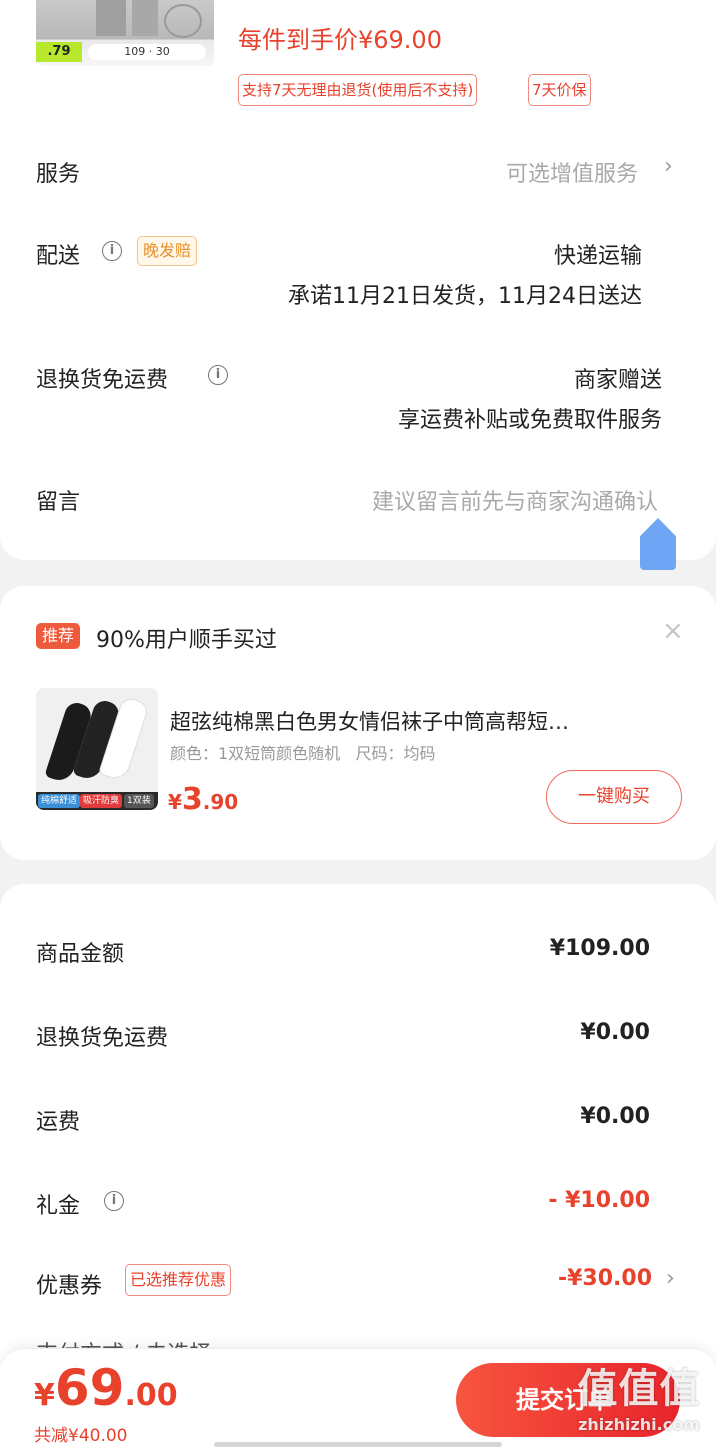 The width and height of the screenshot is (716, 1453). I want to click on total-currency: ¥, so click(44, 1395).